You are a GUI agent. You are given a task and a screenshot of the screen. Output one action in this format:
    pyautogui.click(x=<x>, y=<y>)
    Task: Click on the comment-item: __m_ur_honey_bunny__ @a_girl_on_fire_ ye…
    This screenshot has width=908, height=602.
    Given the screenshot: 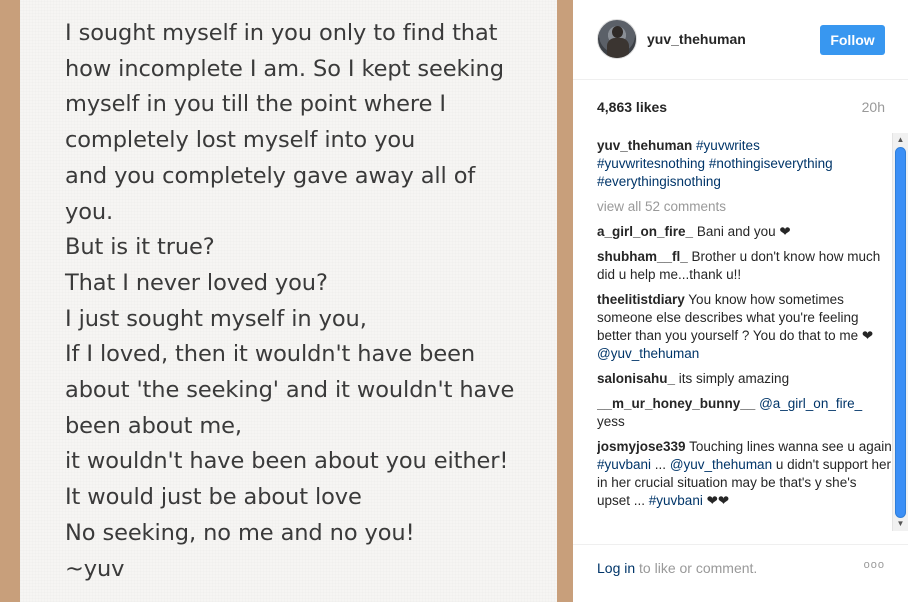 What is the action you would take?
    pyautogui.click(x=745, y=413)
    